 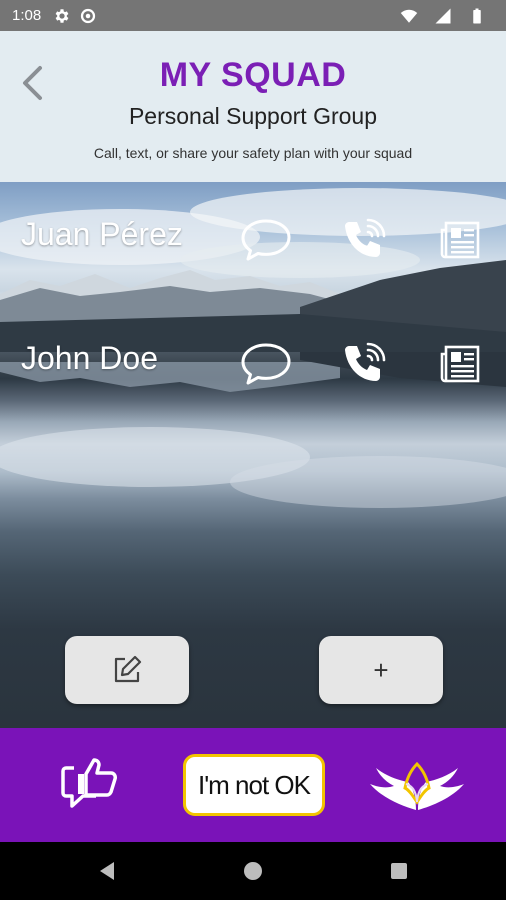 I want to click on edit-icon, so click(x=128, y=669).